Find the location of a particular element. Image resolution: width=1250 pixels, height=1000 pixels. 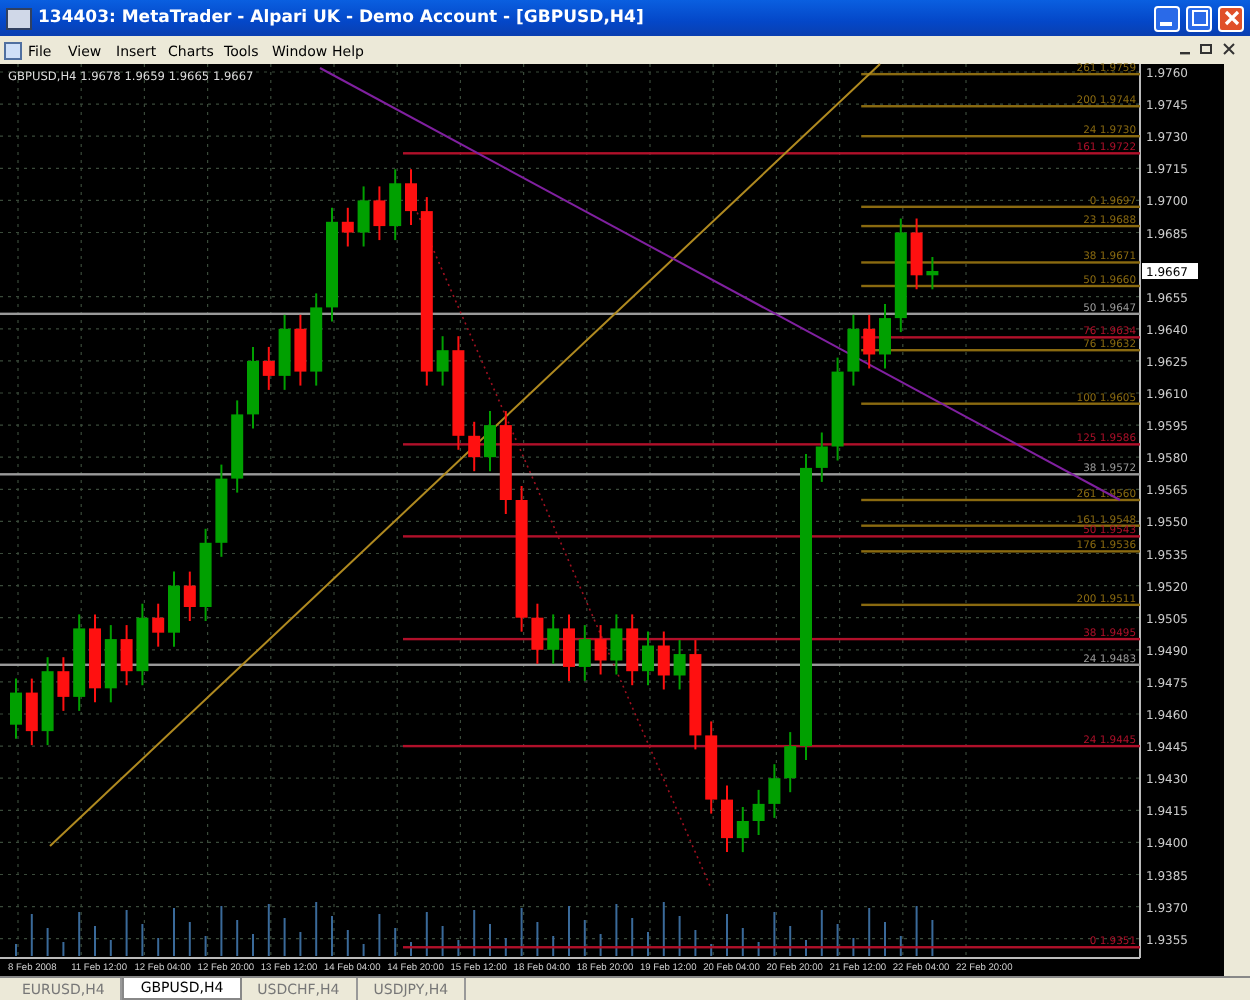

window-title: 134403: MetaTrader - Alpari UK - Demo Account - [GBPUSD,H4] is located at coordinates (342, 18).